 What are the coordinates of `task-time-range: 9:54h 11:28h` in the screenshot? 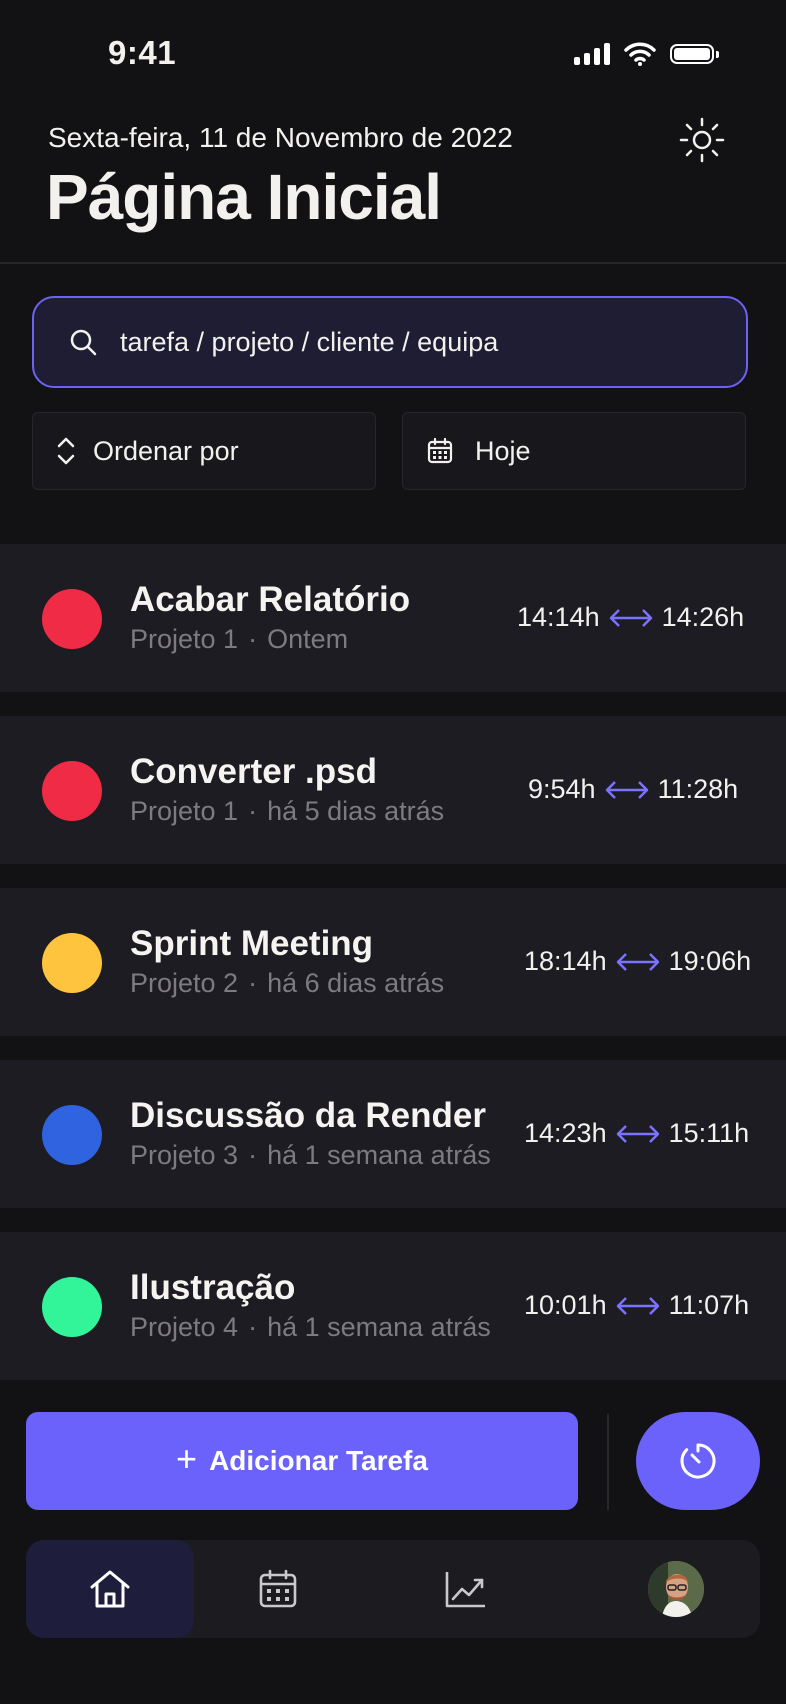 It's located at (633, 789).